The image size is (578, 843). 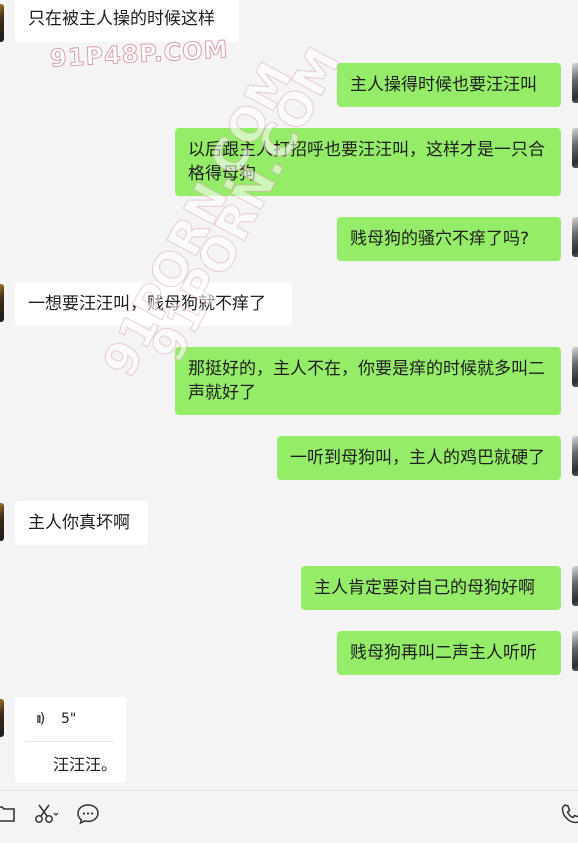 What do you see at coordinates (69, 719) in the screenshot?
I see `voice-duration: 5"` at bounding box center [69, 719].